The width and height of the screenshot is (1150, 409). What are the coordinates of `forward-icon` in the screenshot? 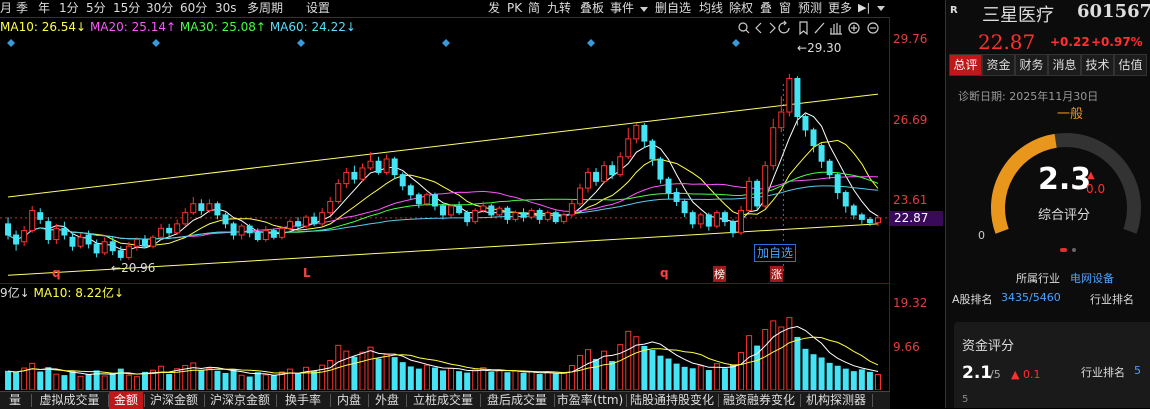 It's located at (772, 28).